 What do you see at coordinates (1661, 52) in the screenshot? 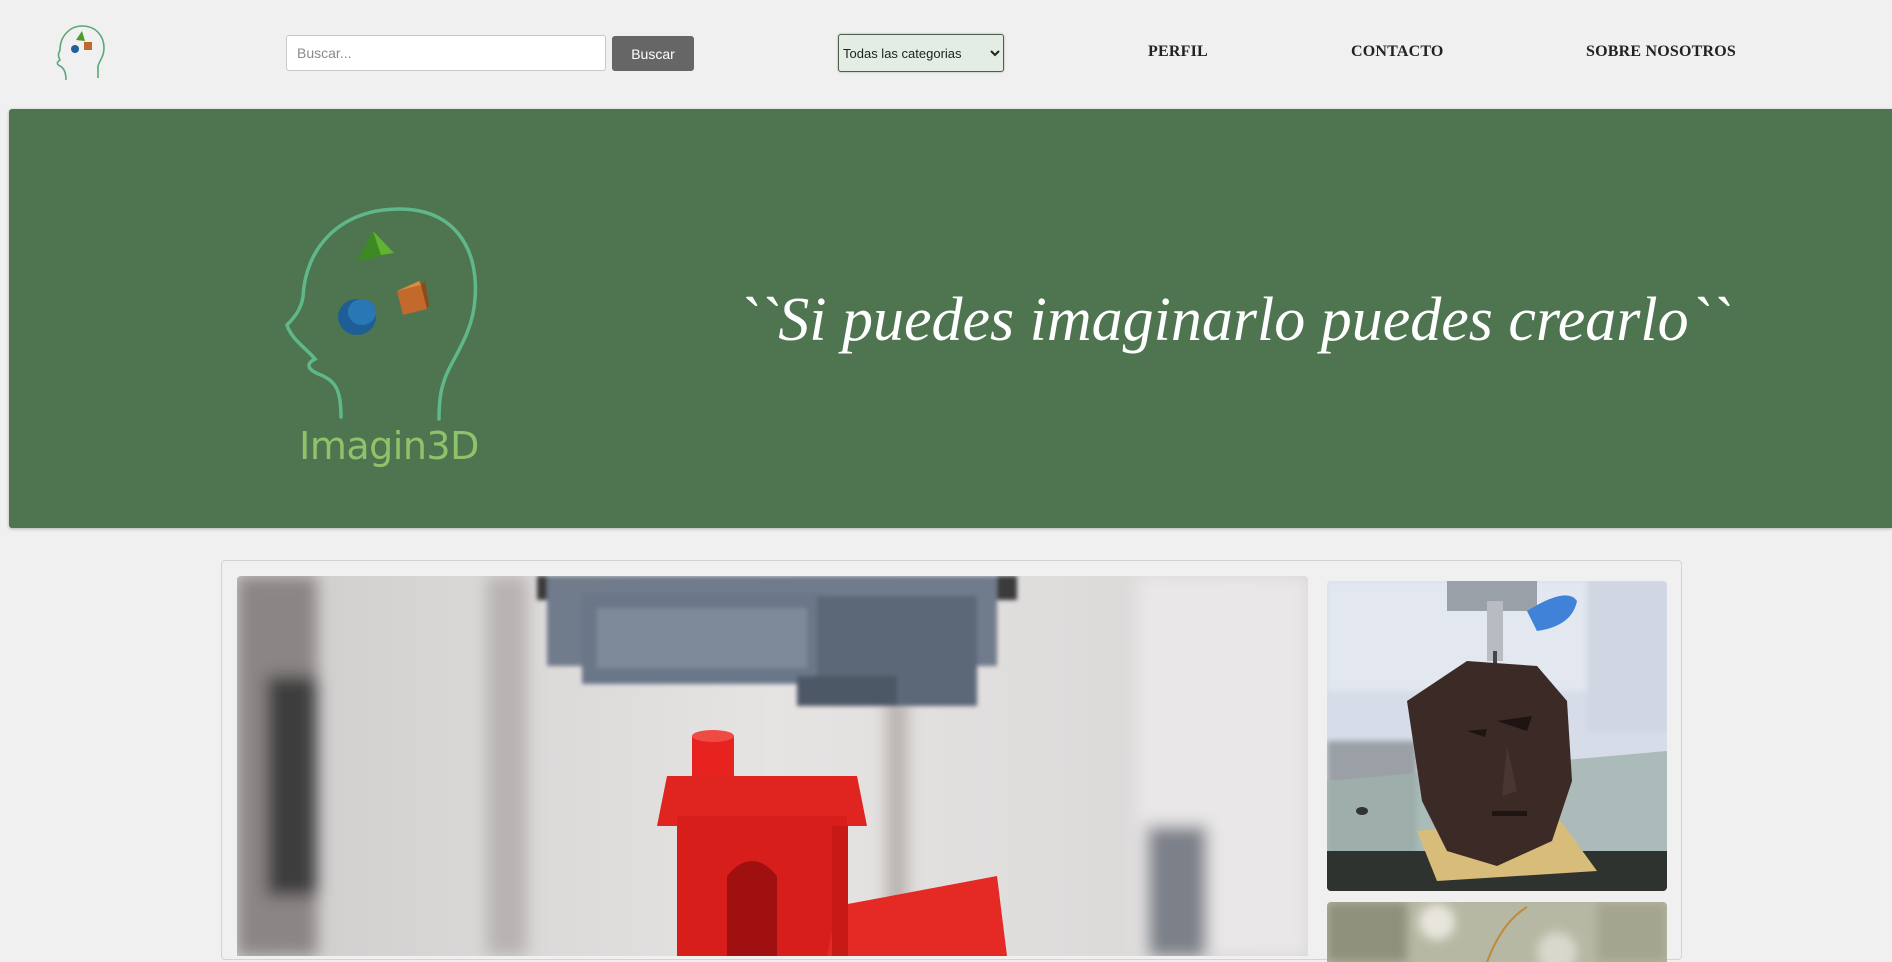
I see `nav-sobre-nosotros: SOBRE NOSOTROS` at bounding box center [1661, 52].